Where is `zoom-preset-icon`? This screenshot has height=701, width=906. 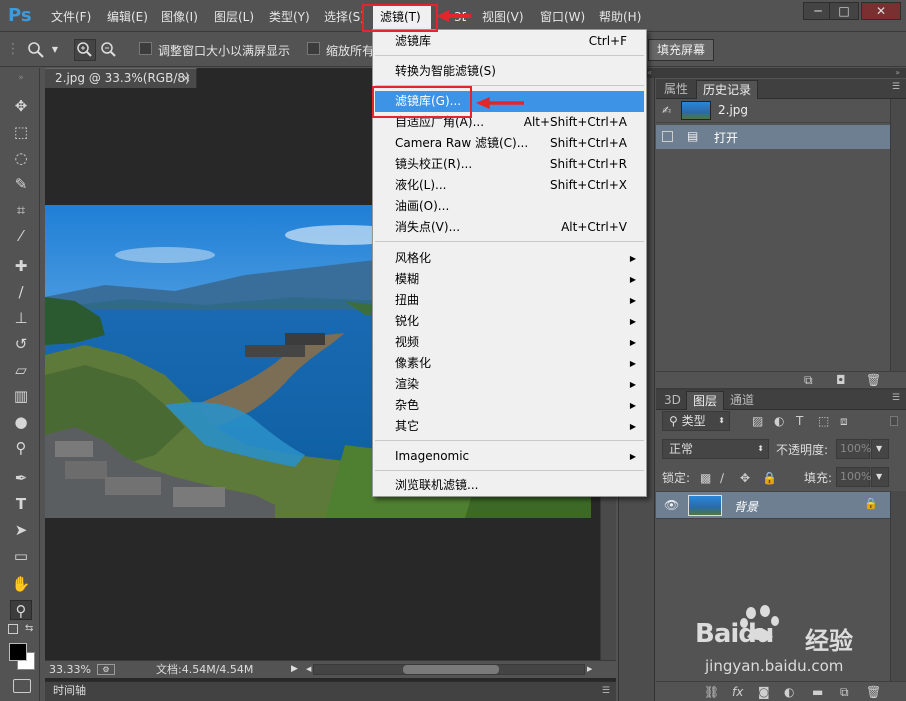 zoom-preset-icon is located at coordinates (36, 50).